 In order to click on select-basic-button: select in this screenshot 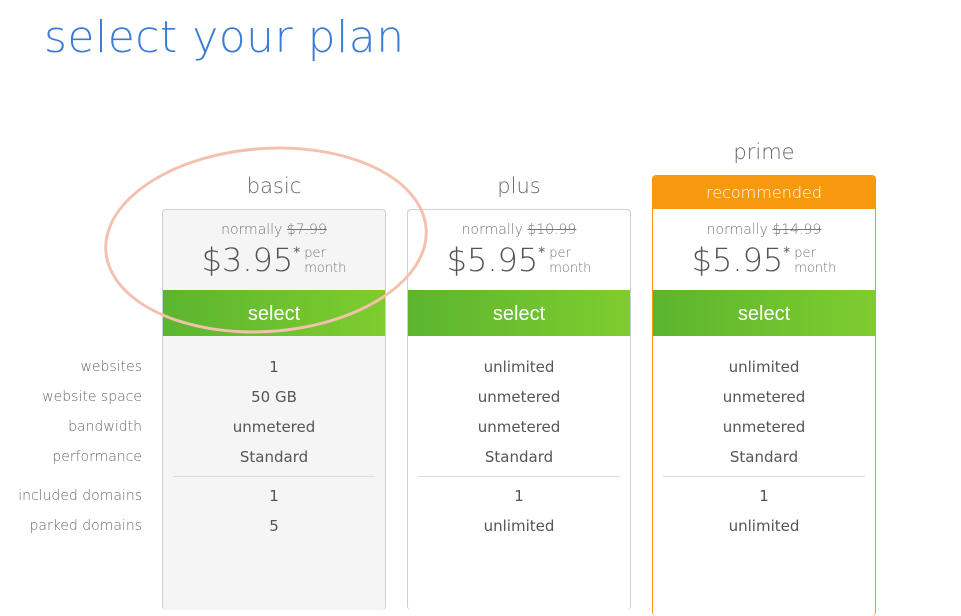, I will do `click(274, 313)`.